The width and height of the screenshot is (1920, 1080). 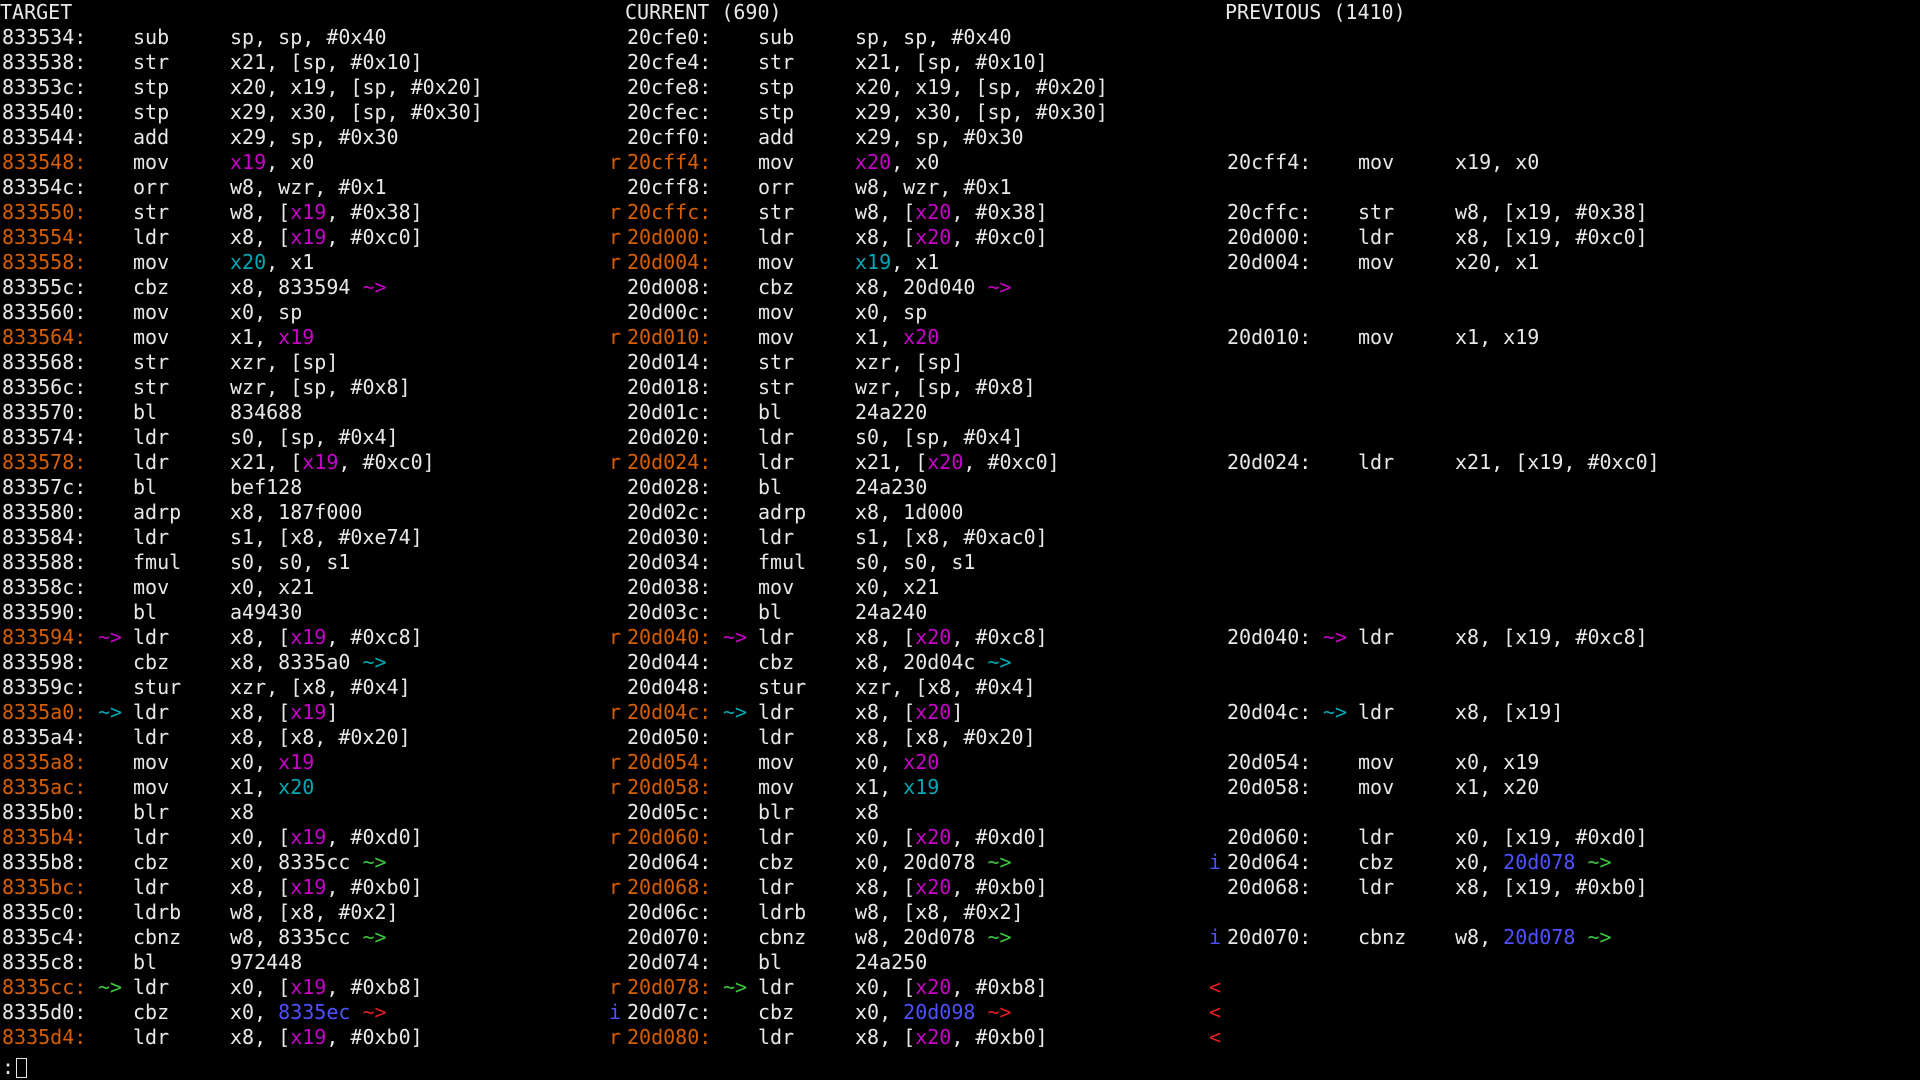 What do you see at coordinates (828, 887) in the screenshot?
I see `instruction-row: r 20d068: ldr x8, [x20, #0xb0]` at bounding box center [828, 887].